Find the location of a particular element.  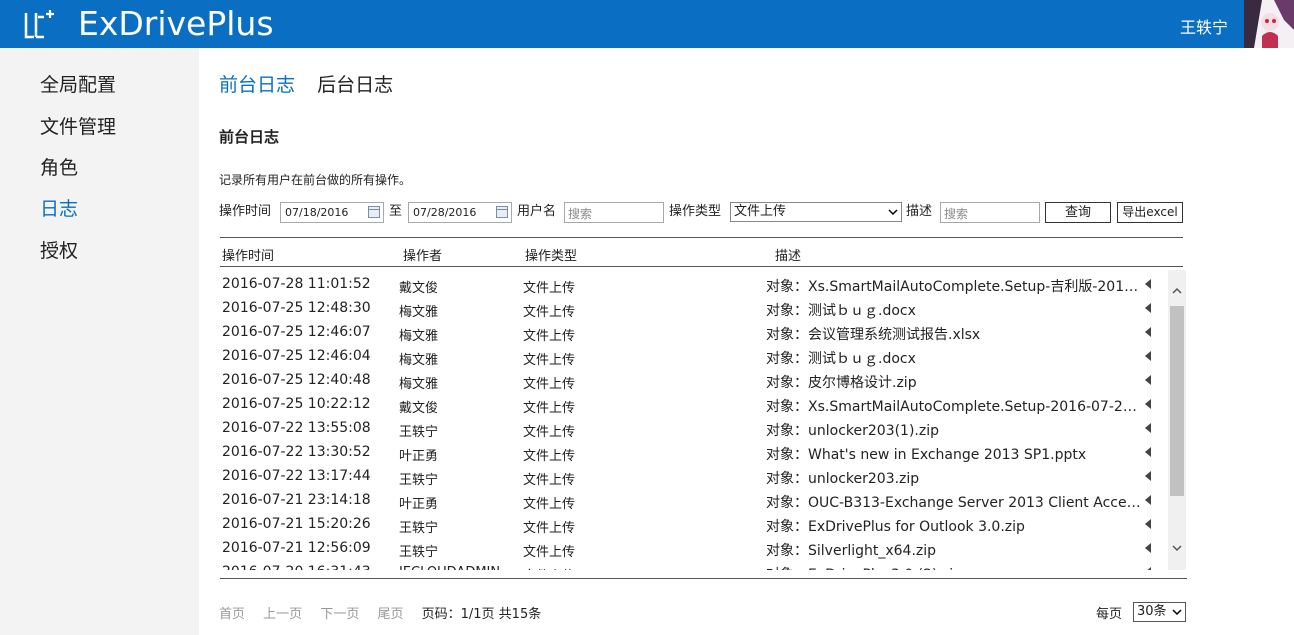

cell-time: 2016-07-22 13:55:08 is located at coordinates (296, 428).